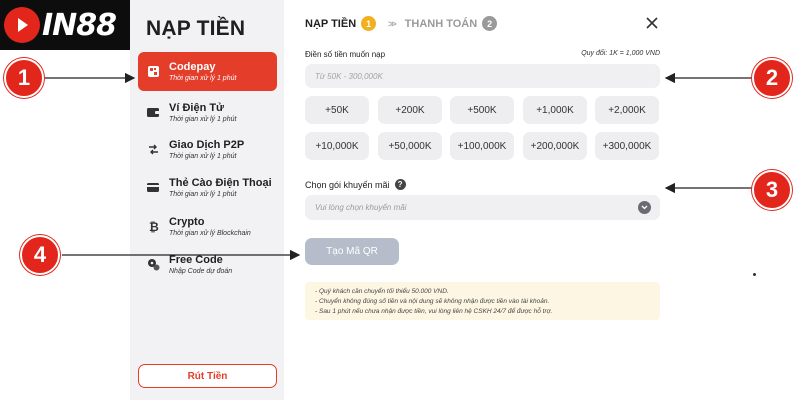  Describe the element at coordinates (772, 78) in the screenshot. I see `annotation-marker-2: 2` at that location.